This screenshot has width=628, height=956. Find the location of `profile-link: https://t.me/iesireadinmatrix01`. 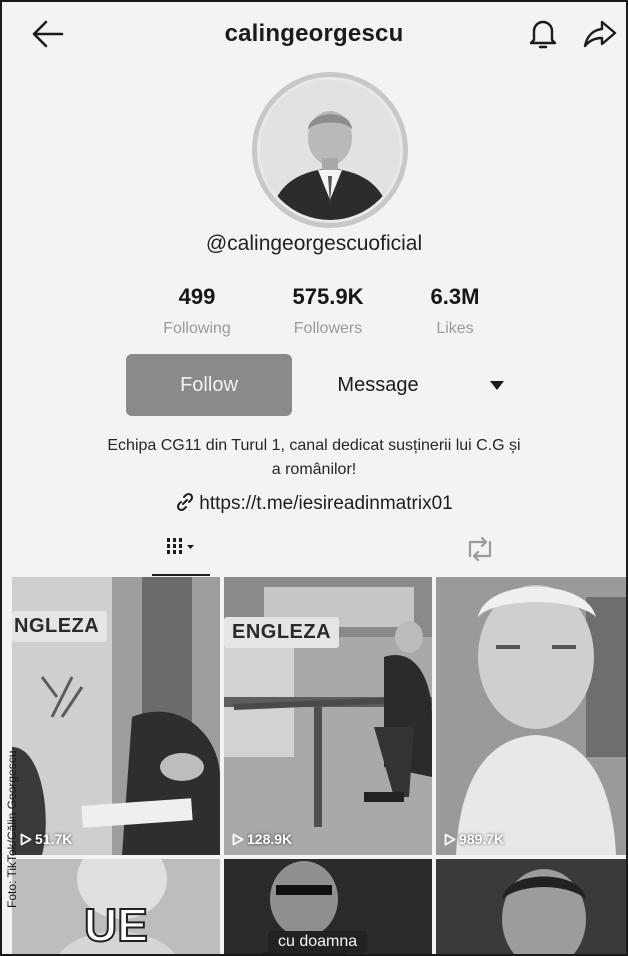

profile-link: https://t.me/iesireadinmatrix01 is located at coordinates (314, 503).